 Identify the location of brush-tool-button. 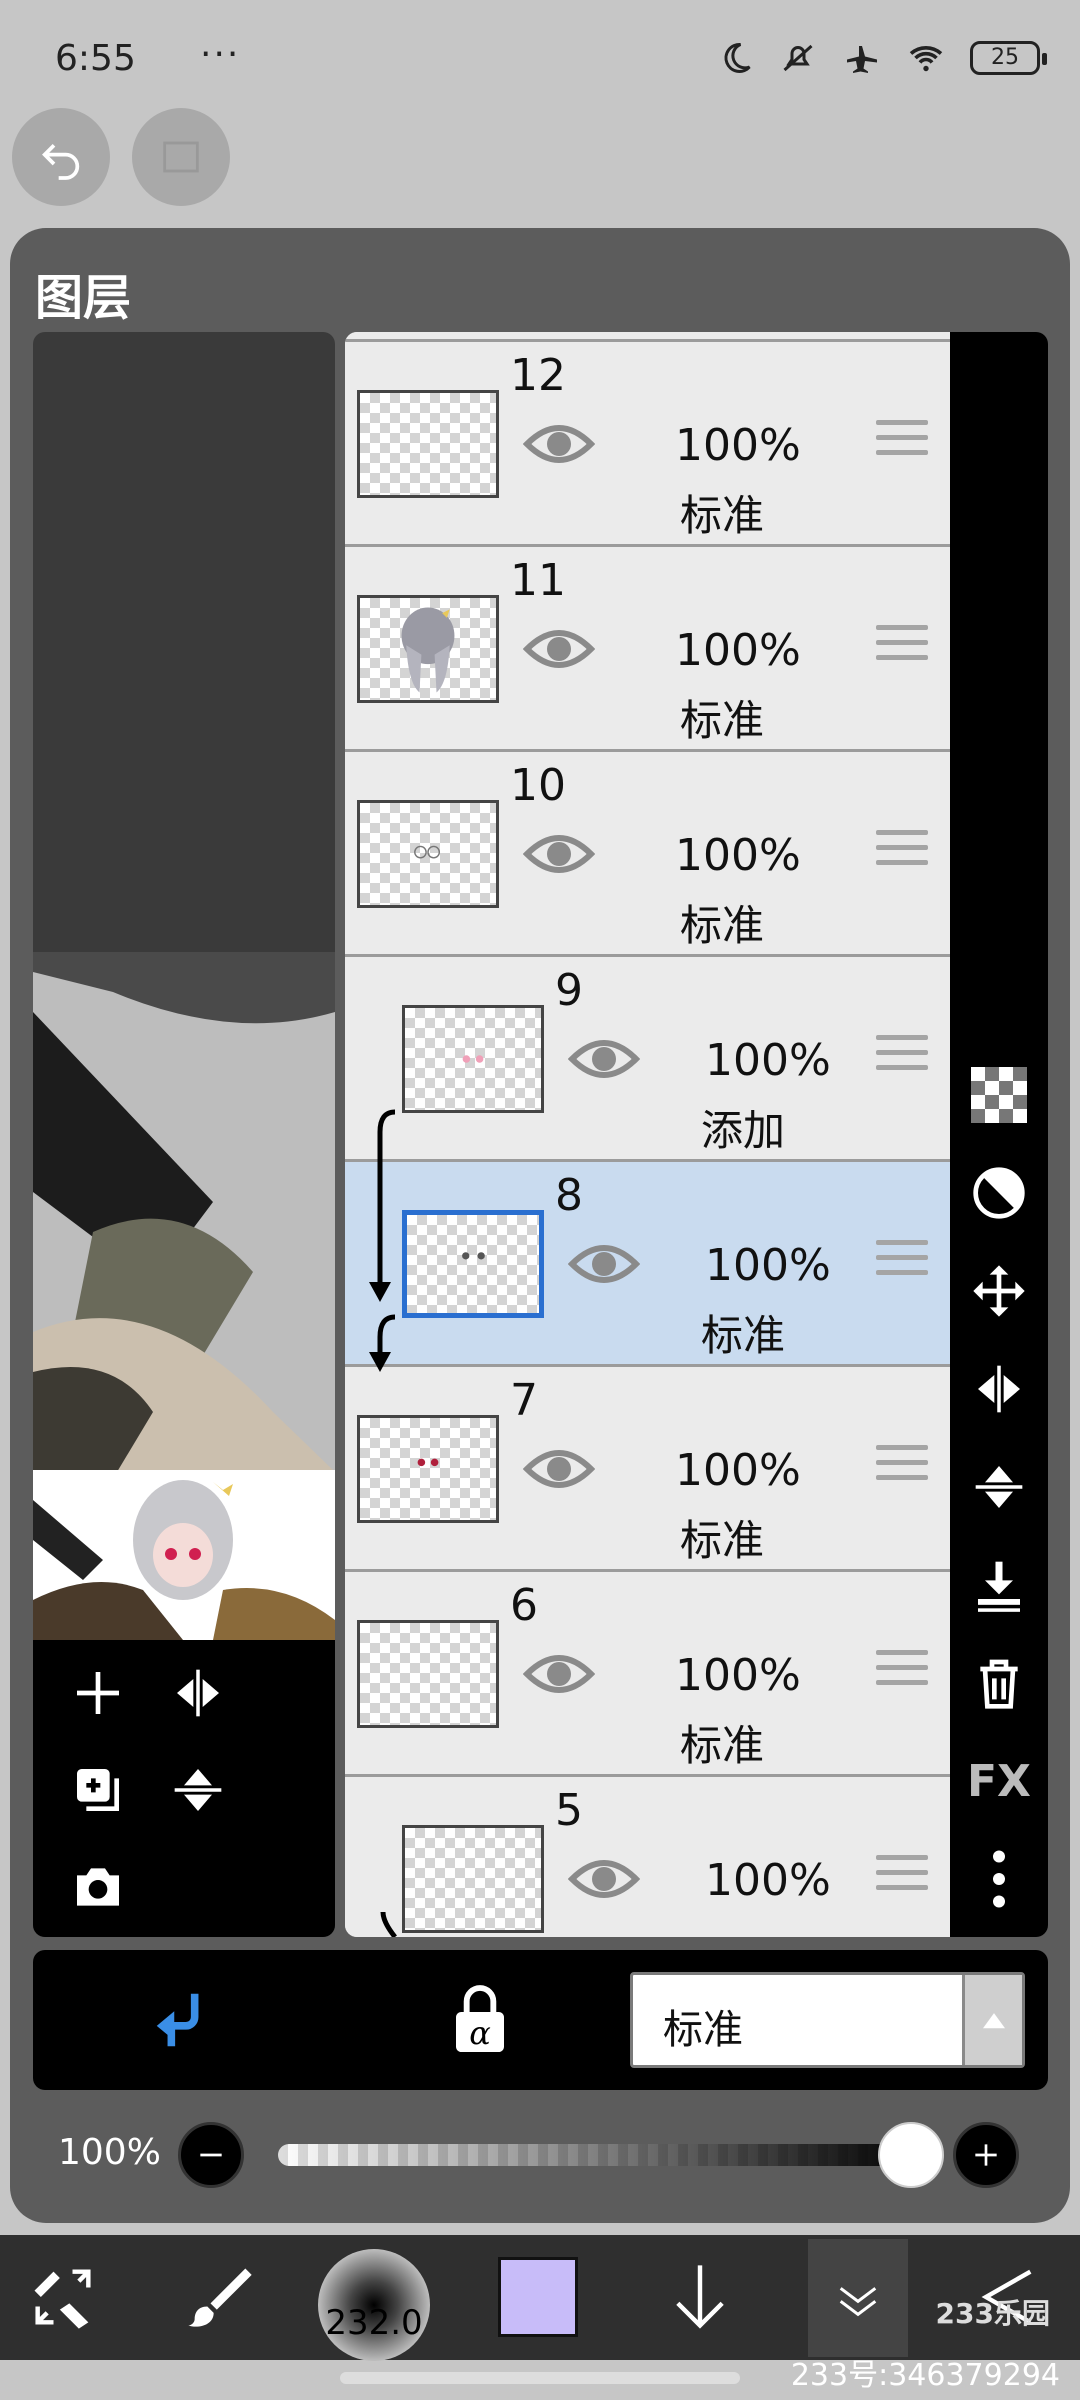
(220, 2297).